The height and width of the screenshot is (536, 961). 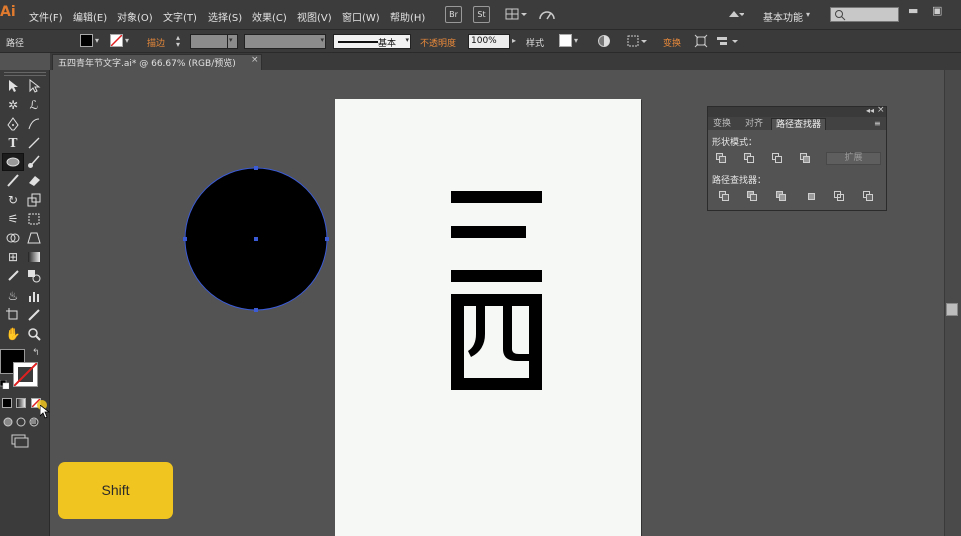 I want to click on zoom-tool-icon, so click(x=34, y=334).